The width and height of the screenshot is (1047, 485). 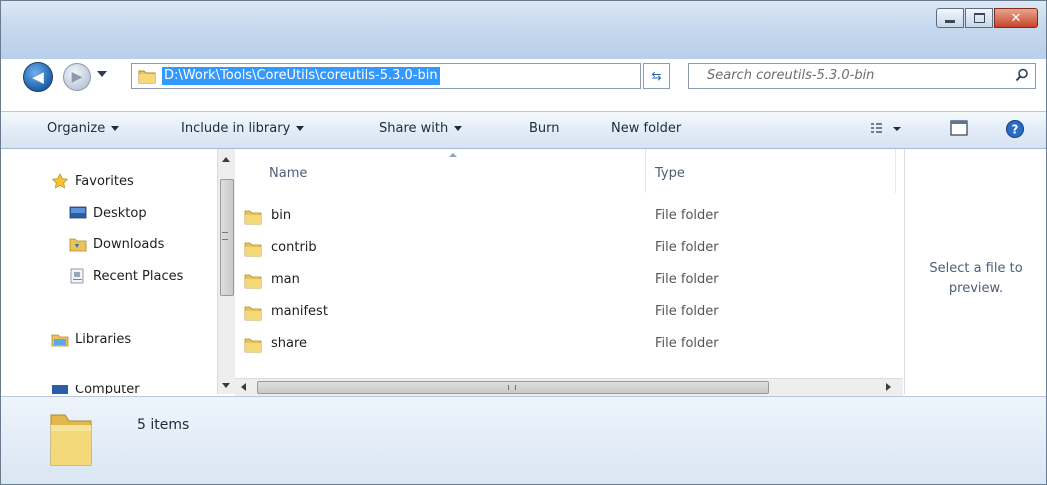 I want to click on nav-label-recent-places: Recent Places, so click(x=138, y=276).